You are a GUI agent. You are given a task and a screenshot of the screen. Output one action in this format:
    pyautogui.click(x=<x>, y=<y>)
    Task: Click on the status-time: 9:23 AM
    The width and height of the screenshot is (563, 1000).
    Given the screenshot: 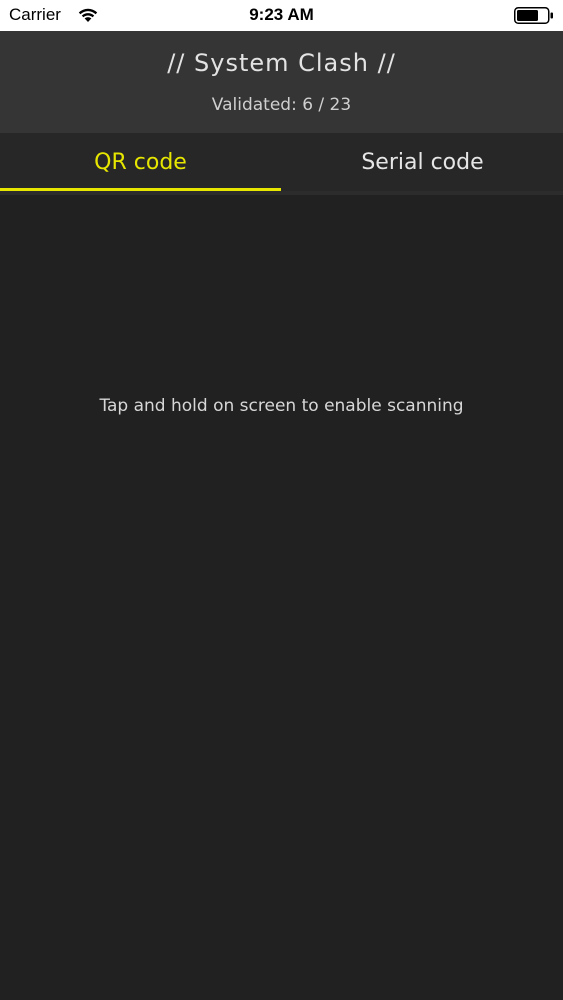 What is the action you would take?
    pyautogui.click(x=281, y=14)
    